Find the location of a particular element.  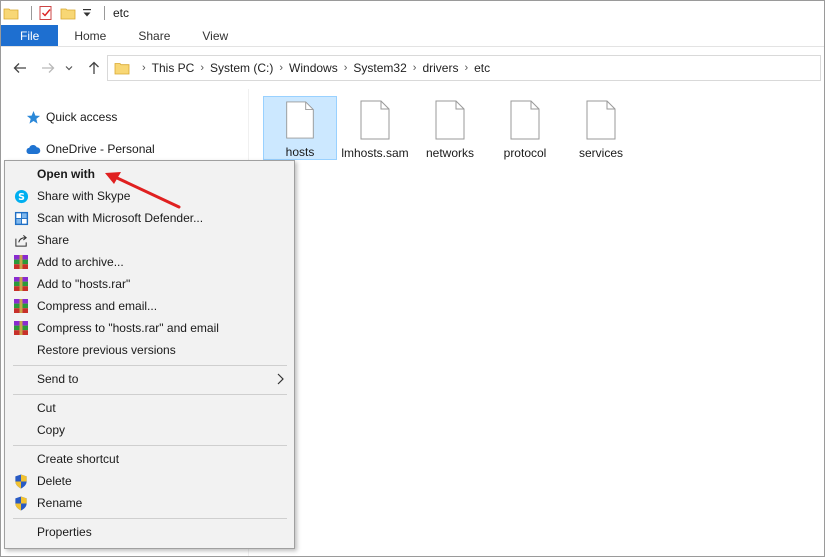

share-icon is located at coordinates (21, 240).